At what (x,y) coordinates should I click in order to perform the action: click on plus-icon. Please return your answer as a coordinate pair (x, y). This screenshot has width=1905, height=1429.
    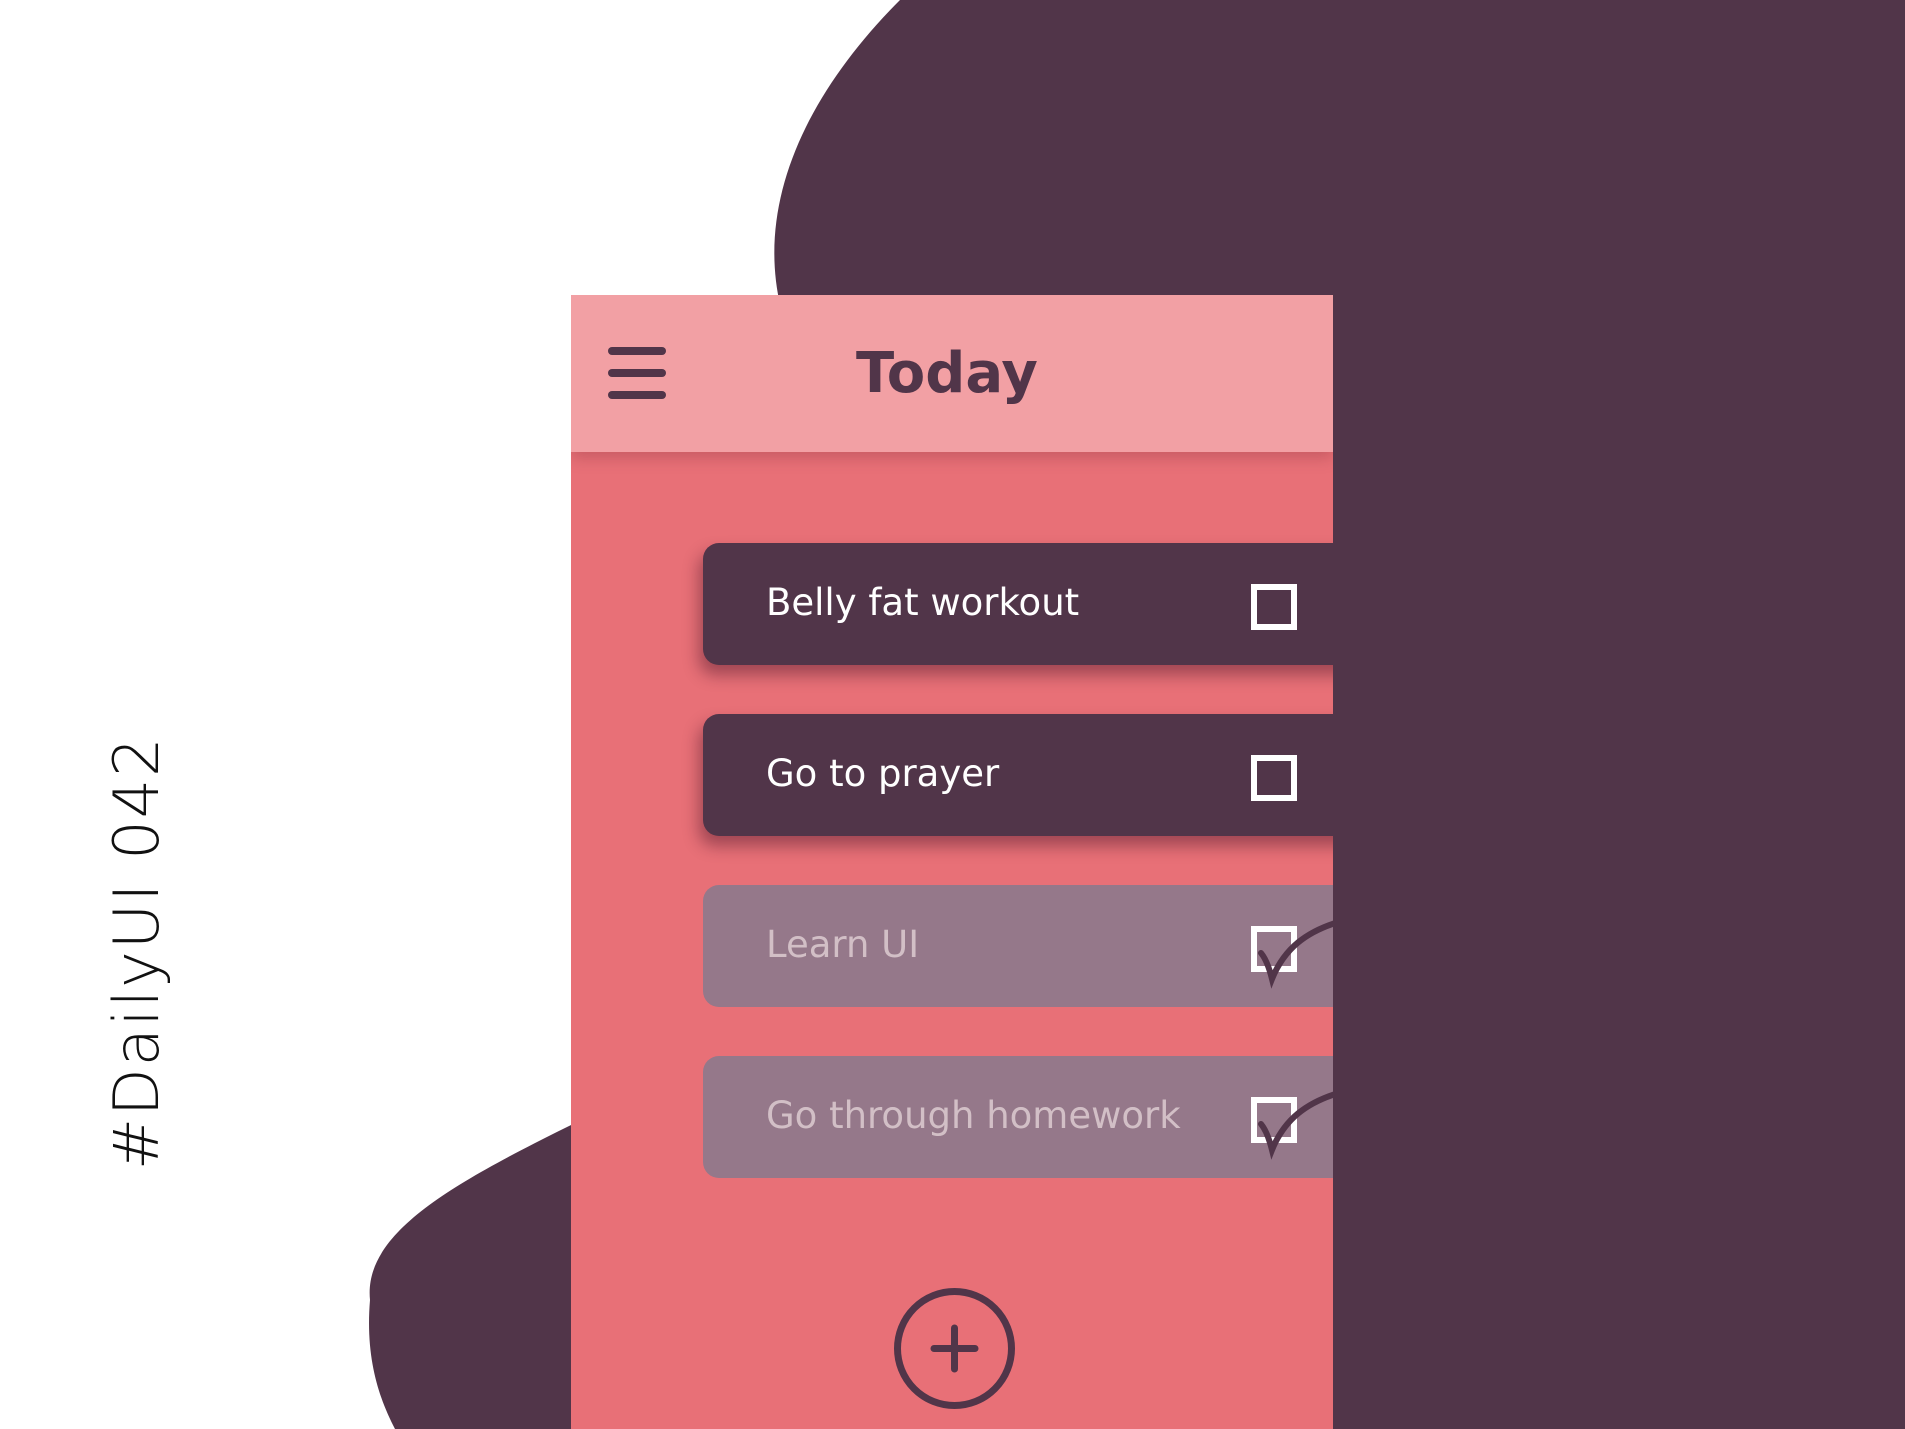
    Looking at the image, I should click on (954, 1348).